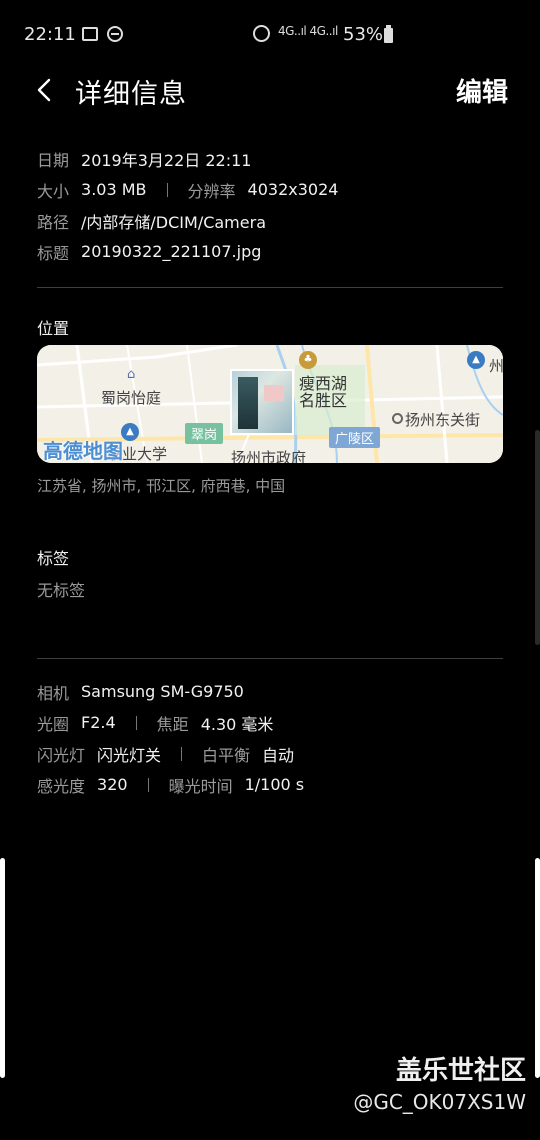 This screenshot has width=540, height=1140. I want to click on back-button, so click(46, 90).